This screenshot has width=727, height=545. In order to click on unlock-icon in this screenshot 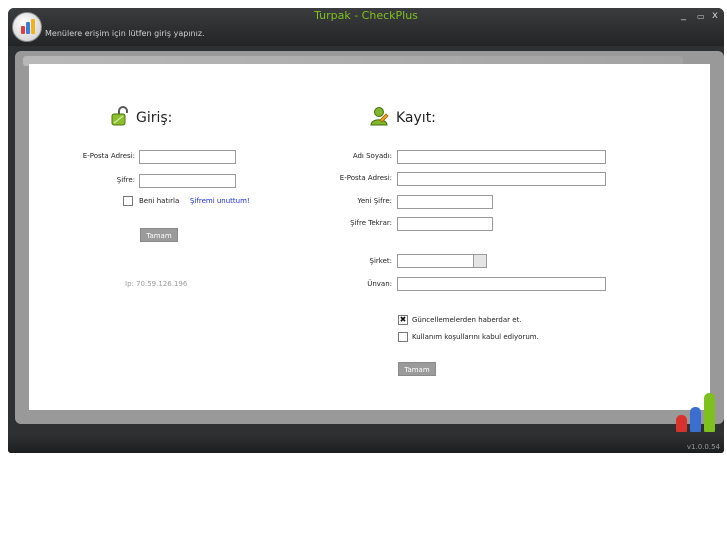, I will do `click(119, 116)`.